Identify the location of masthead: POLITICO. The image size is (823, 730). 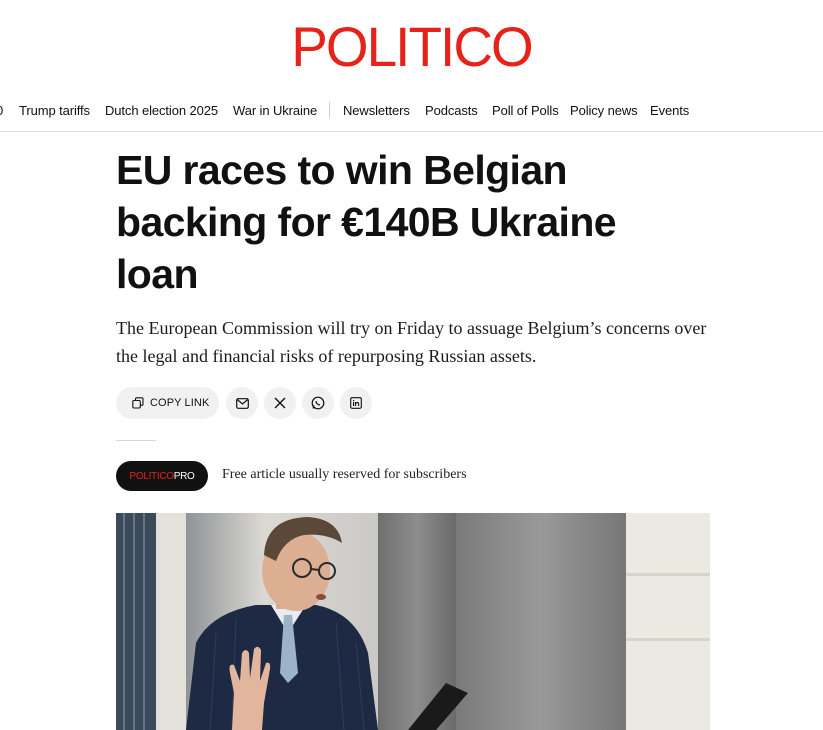
(411, 44).